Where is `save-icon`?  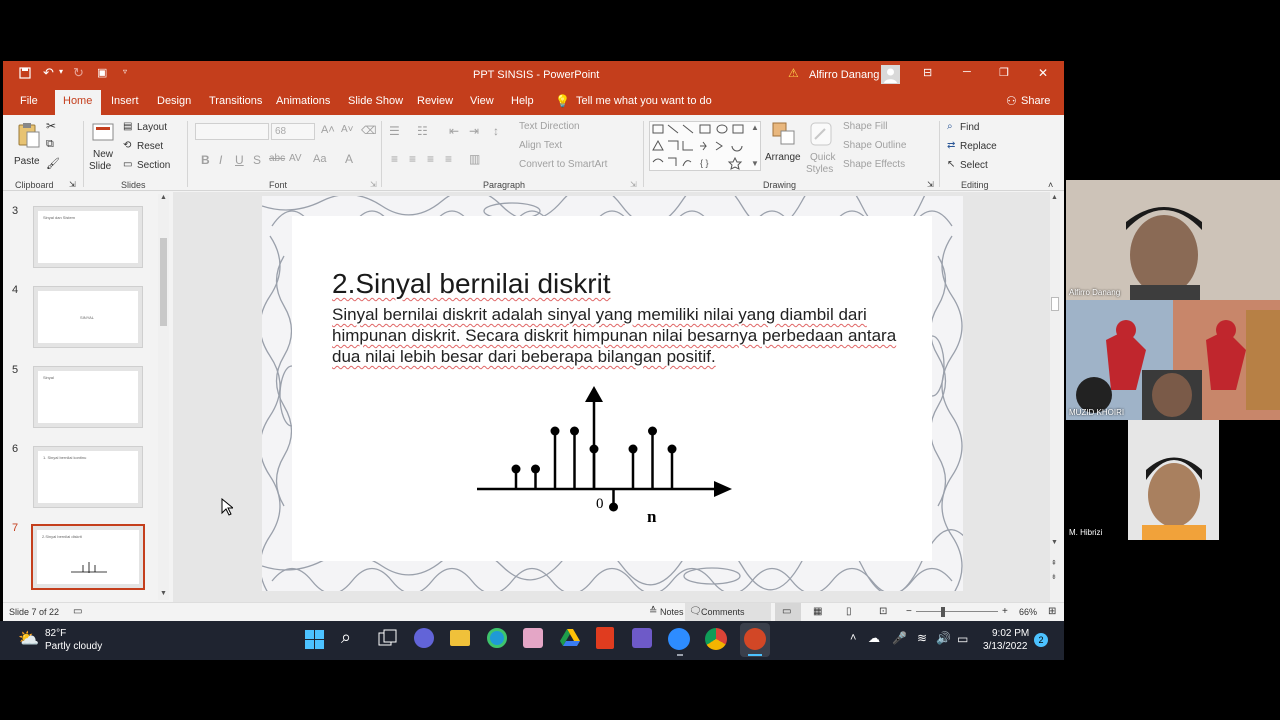 save-icon is located at coordinates (25, 74).